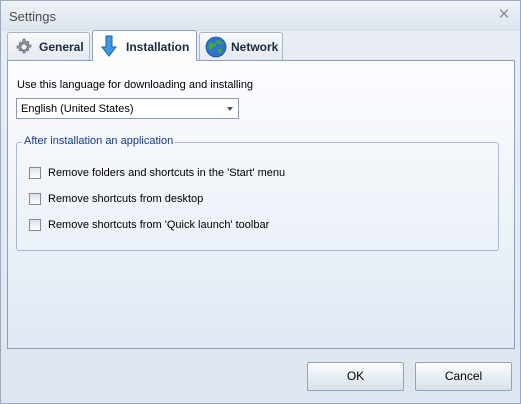 This screenshot has width=521, height=404. What do you see at coordinates (32, 16) in the screenshot?
I see `window-title: Settings` at bounding box center [32, 16].